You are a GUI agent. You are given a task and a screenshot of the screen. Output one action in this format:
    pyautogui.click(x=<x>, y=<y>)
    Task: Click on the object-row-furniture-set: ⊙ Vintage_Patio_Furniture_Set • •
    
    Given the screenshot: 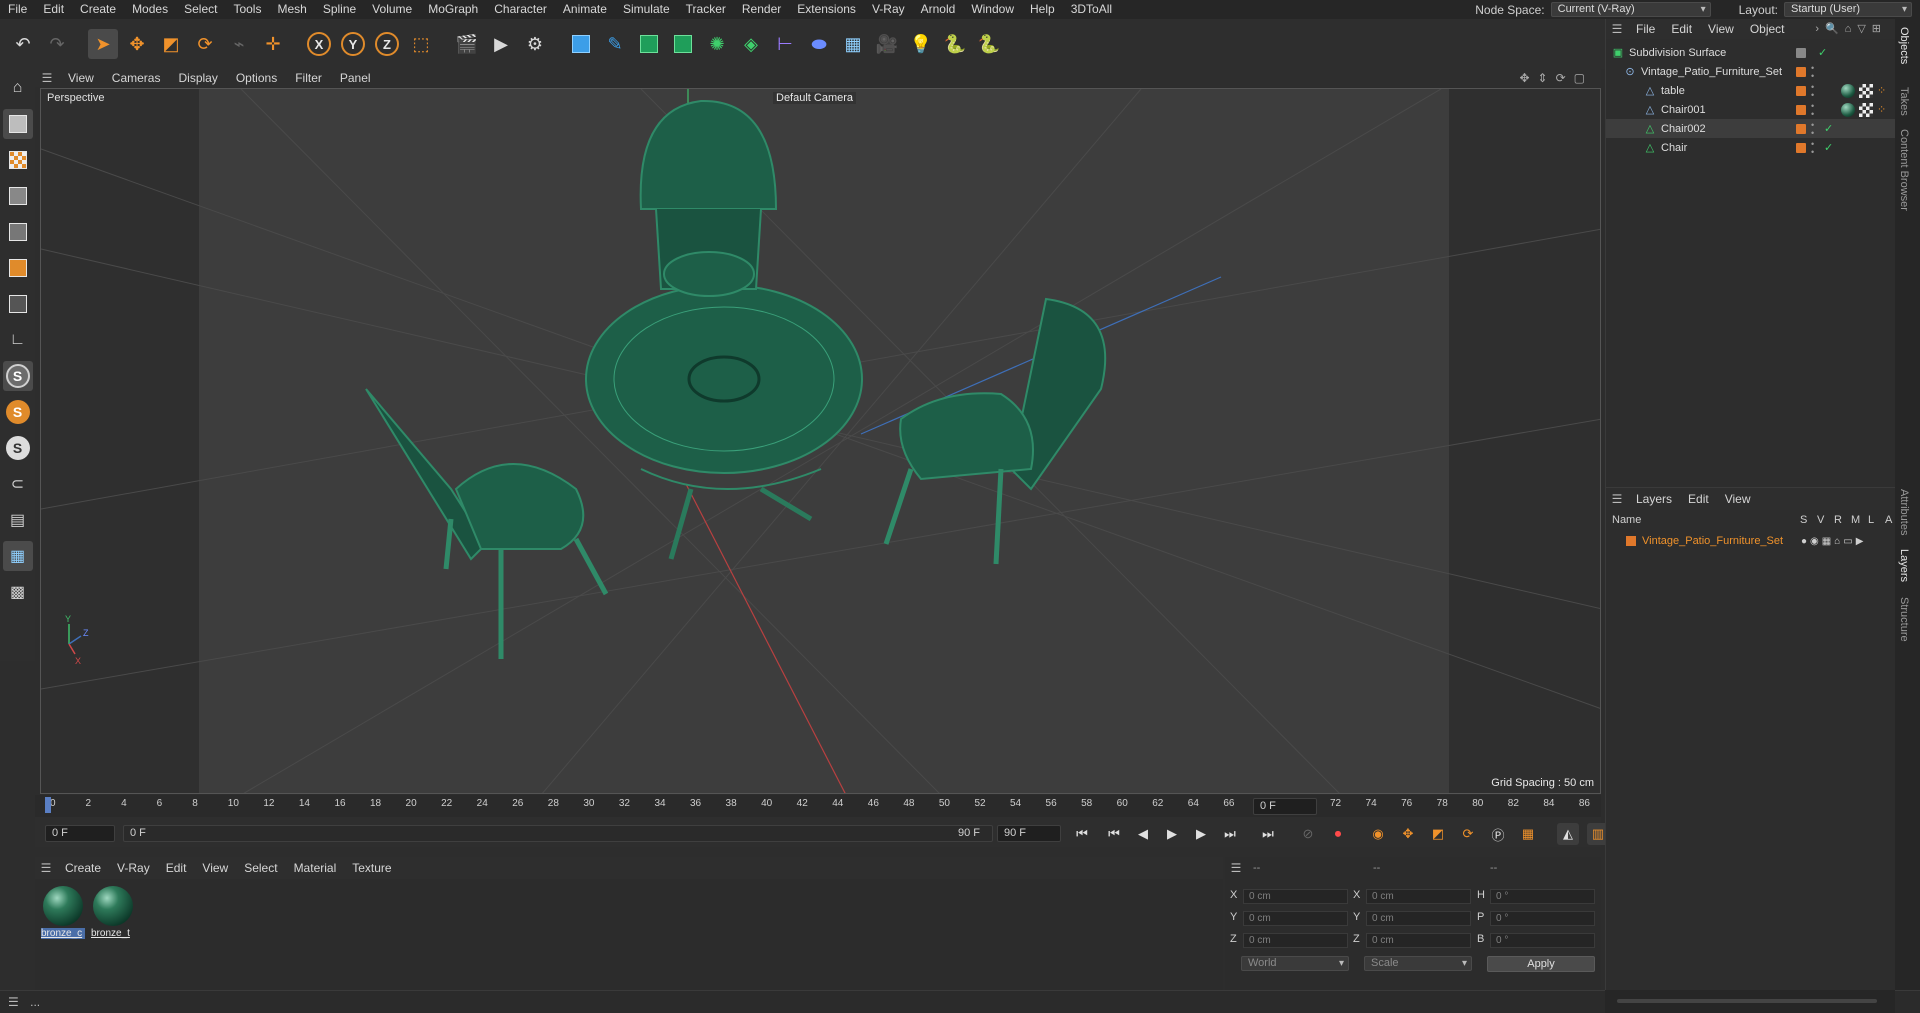 What is the action you would take?
    pyautogui.click(x=1751, y=71)
    